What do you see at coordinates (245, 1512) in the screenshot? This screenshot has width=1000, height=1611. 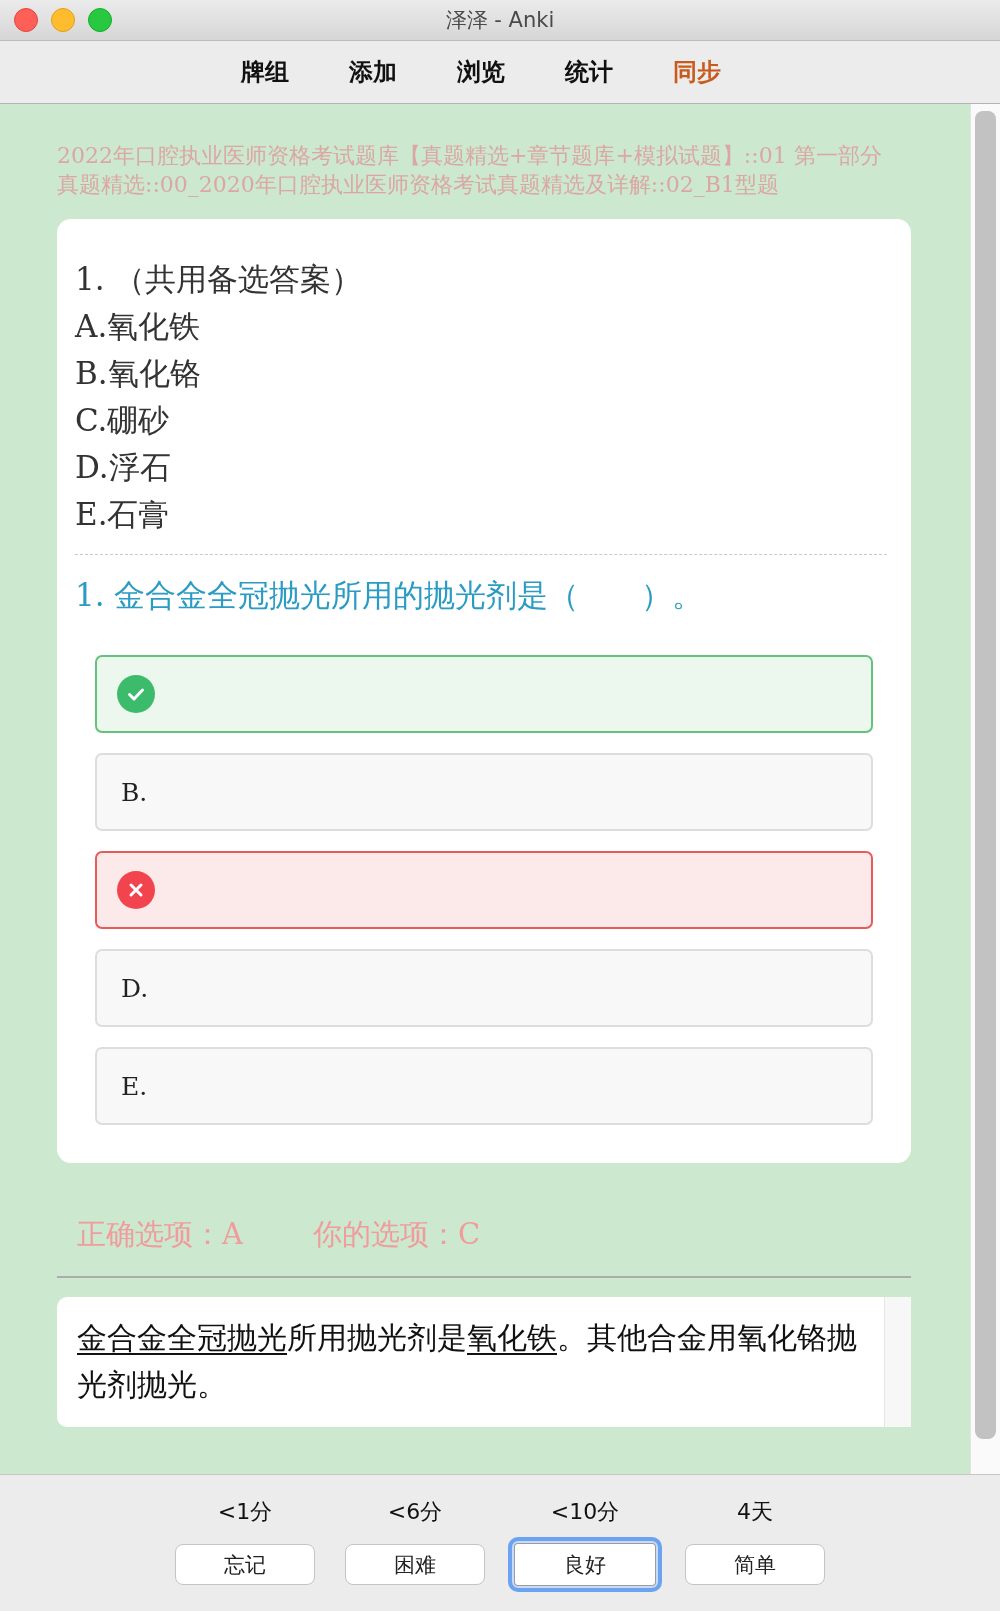 I see `interval-label: <1分` at bounding box center [245, 1512].